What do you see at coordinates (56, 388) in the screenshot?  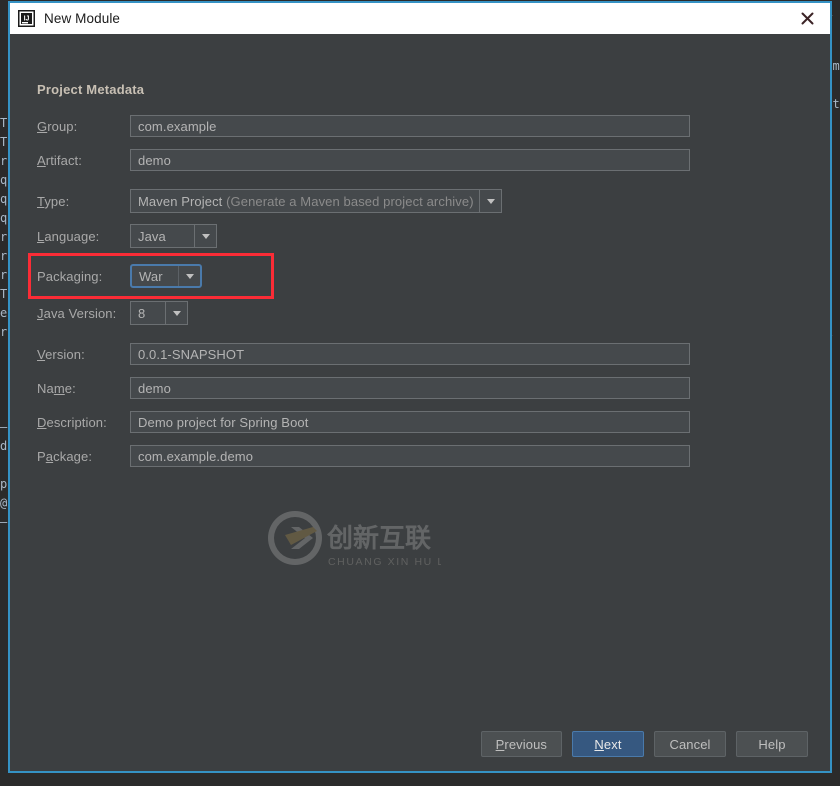 I see `label-name: Name:` at bounding box center [56, 388].